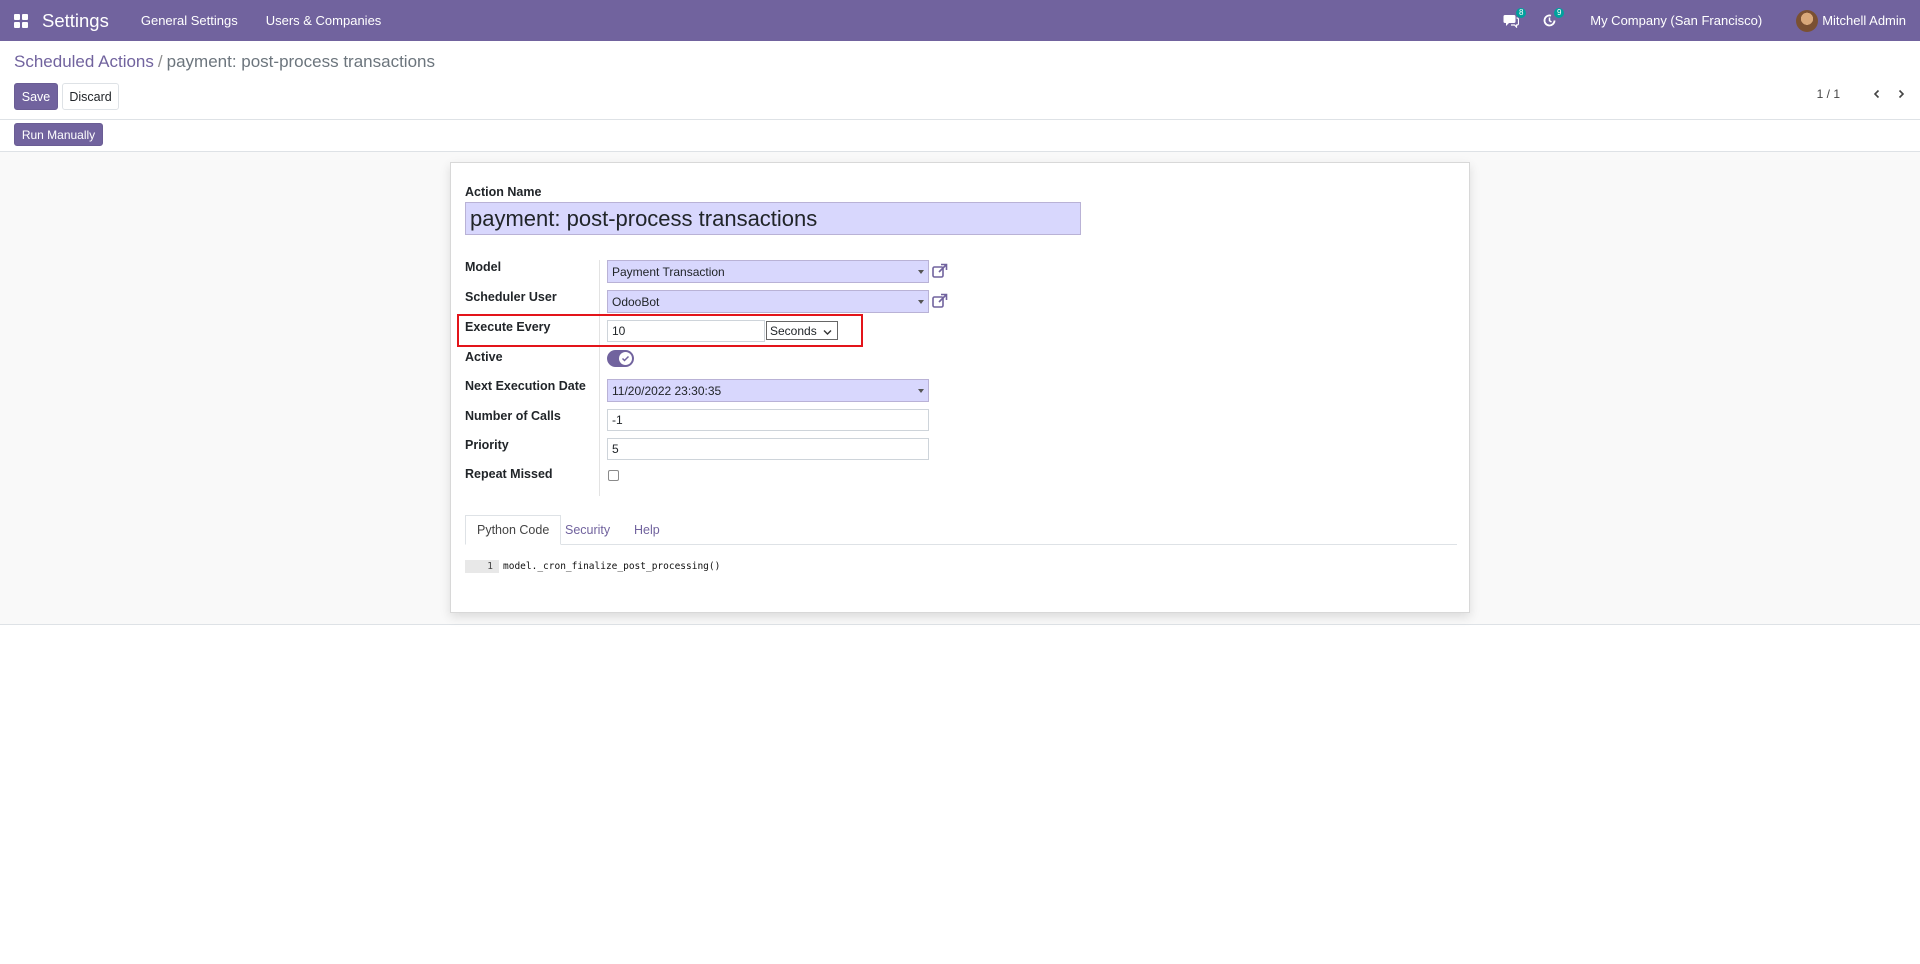  I want to click on execute-every-label: Execute Every, so click(508, 327).